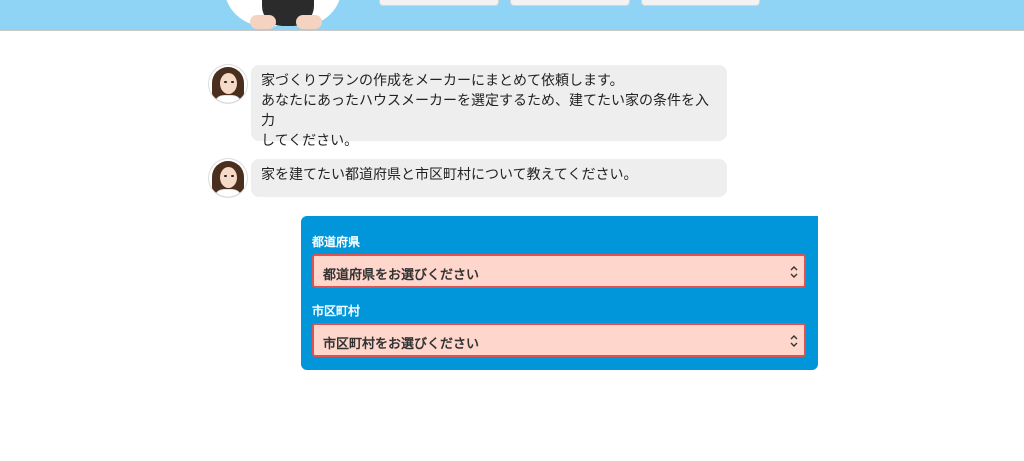 Image resolution: width=1024 pixels, height=461 pixels. Describe the element at coordinates (401, 344) in the screenshot. I see `city-select-value: 市区町村をお選びください` at that location.